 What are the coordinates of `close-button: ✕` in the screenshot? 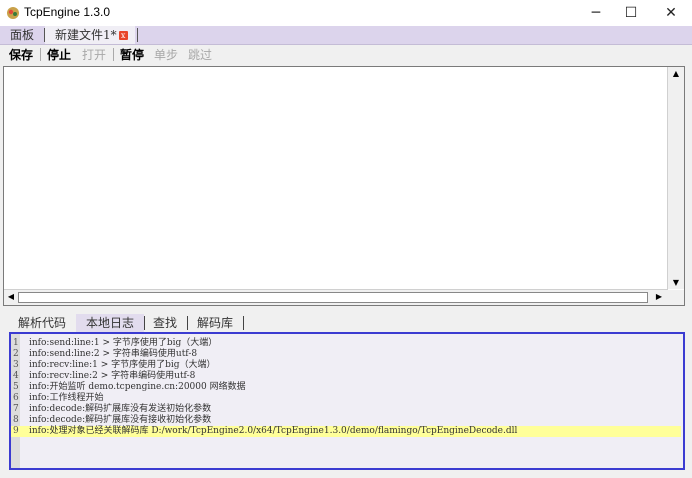 It's located at (671, 13).